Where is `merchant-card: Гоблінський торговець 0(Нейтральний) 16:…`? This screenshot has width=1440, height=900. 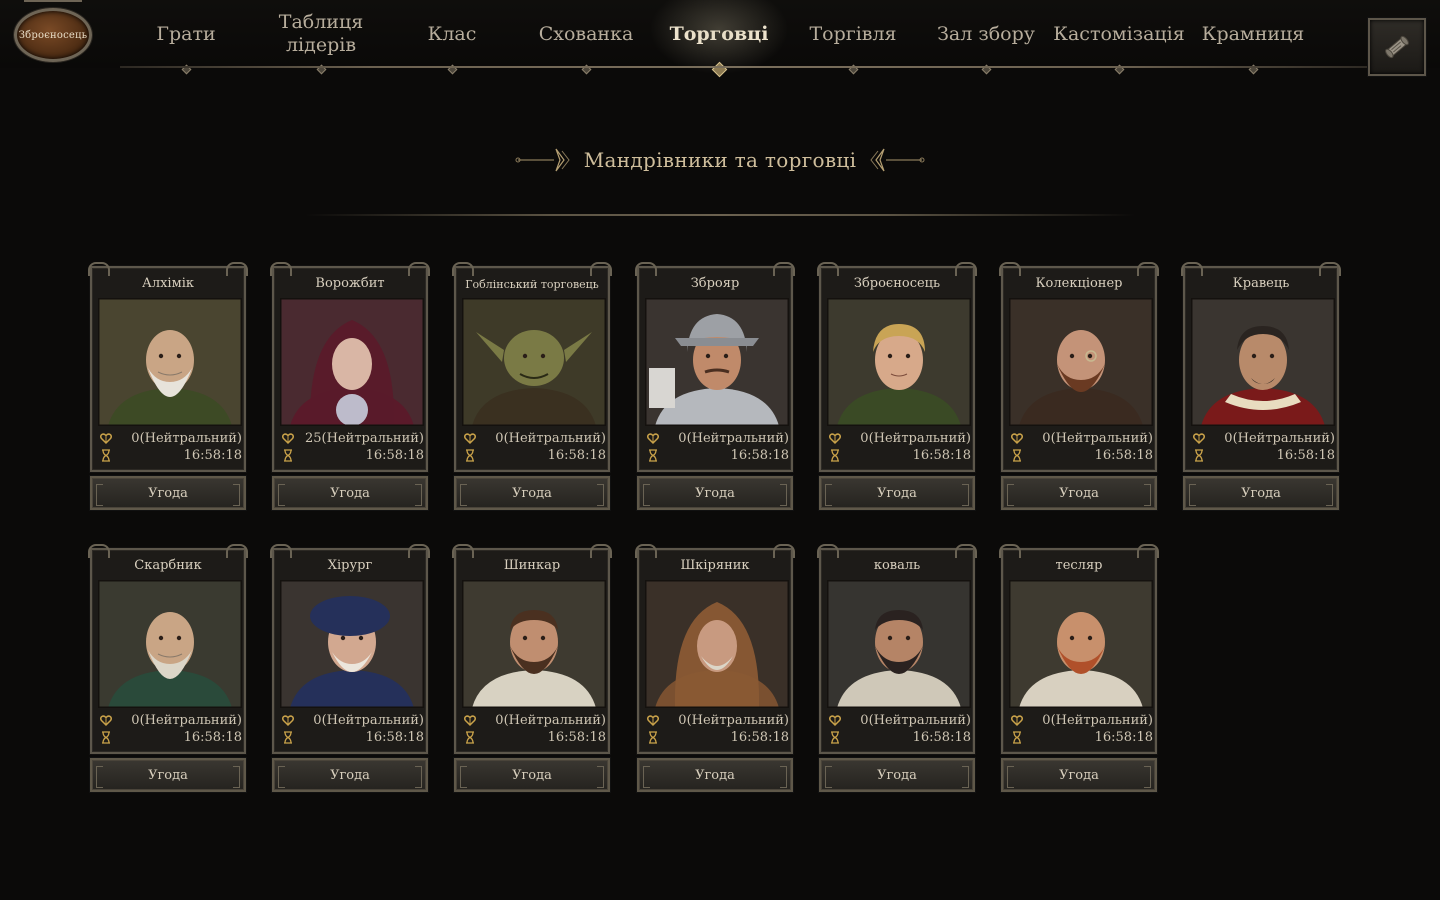 merchant-card: Гоблінський торговець 0(Нейтральний) 16:… is located at coordinates (532, 387).